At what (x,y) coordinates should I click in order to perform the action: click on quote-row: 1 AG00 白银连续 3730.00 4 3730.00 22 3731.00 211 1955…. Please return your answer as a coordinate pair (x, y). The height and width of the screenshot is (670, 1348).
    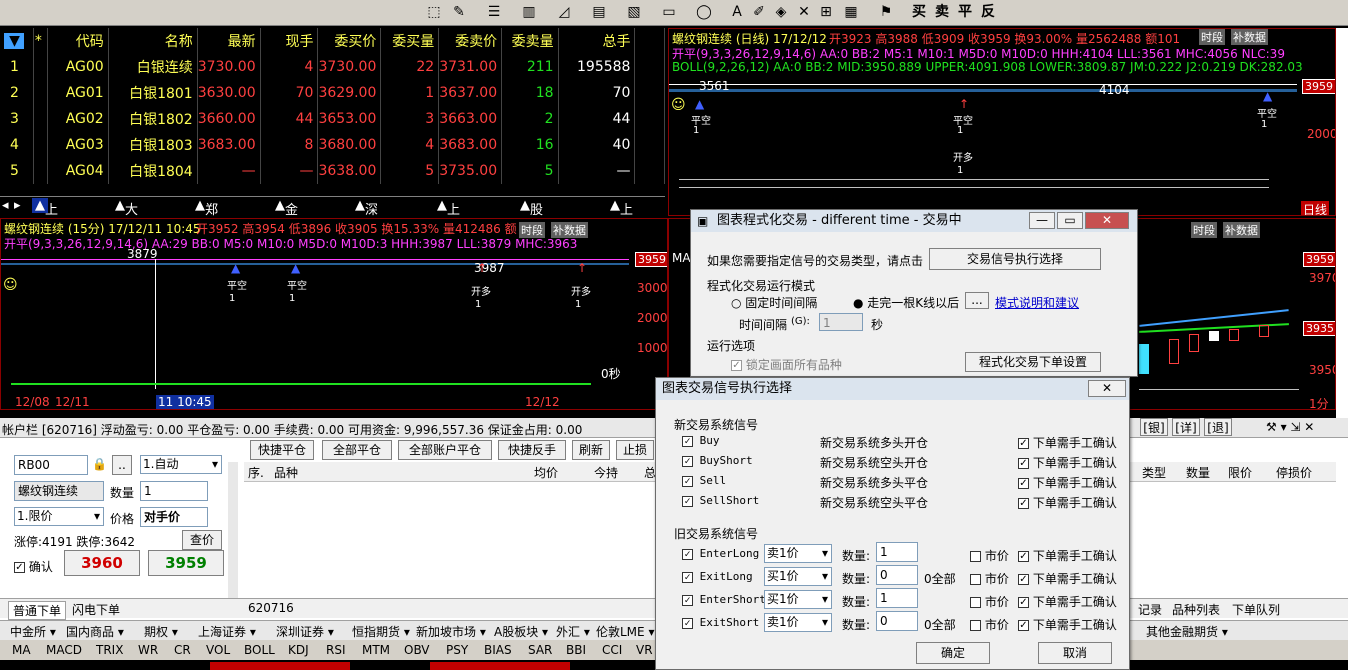
    Looking at the image, I should click on (332, 67).